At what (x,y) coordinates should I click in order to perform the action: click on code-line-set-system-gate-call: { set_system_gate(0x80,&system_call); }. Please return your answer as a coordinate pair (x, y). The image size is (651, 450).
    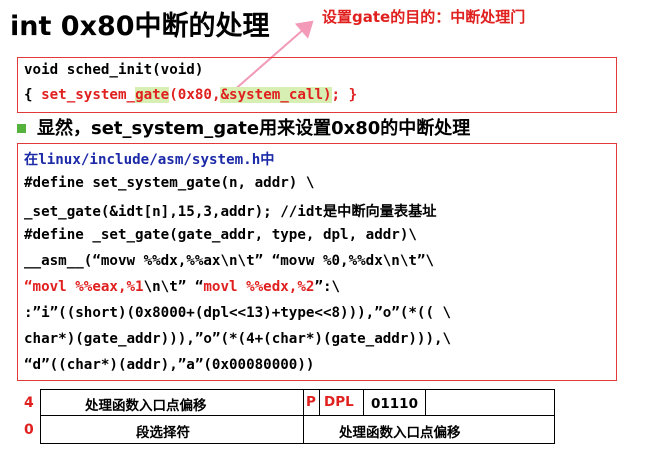
    Looking at the image, I should click on (190, 95).